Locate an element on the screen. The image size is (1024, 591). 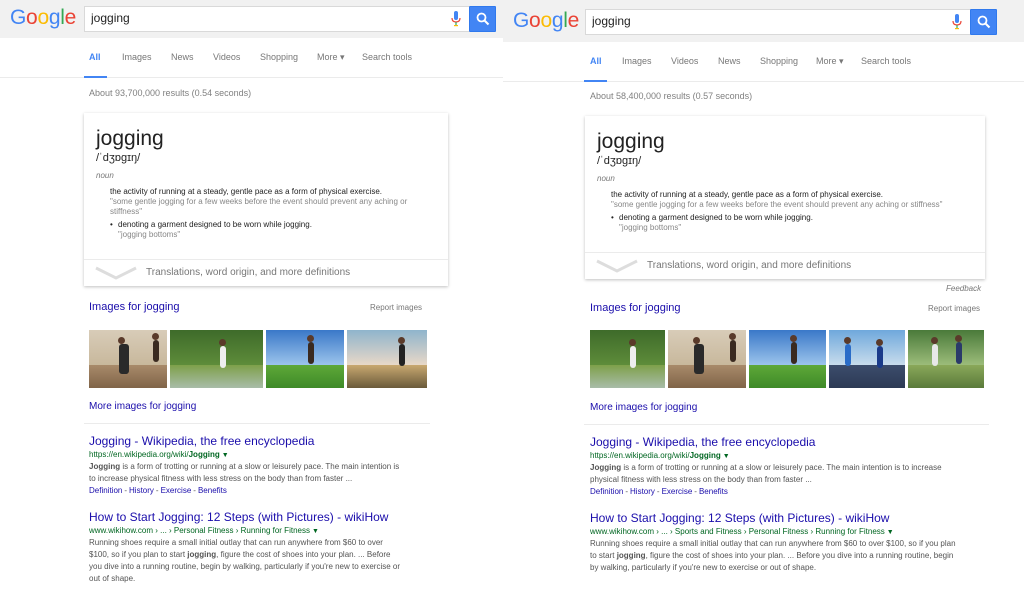
url-text: https://en.wikipedia.org/wiki/ is located at coordinates (139, 454).